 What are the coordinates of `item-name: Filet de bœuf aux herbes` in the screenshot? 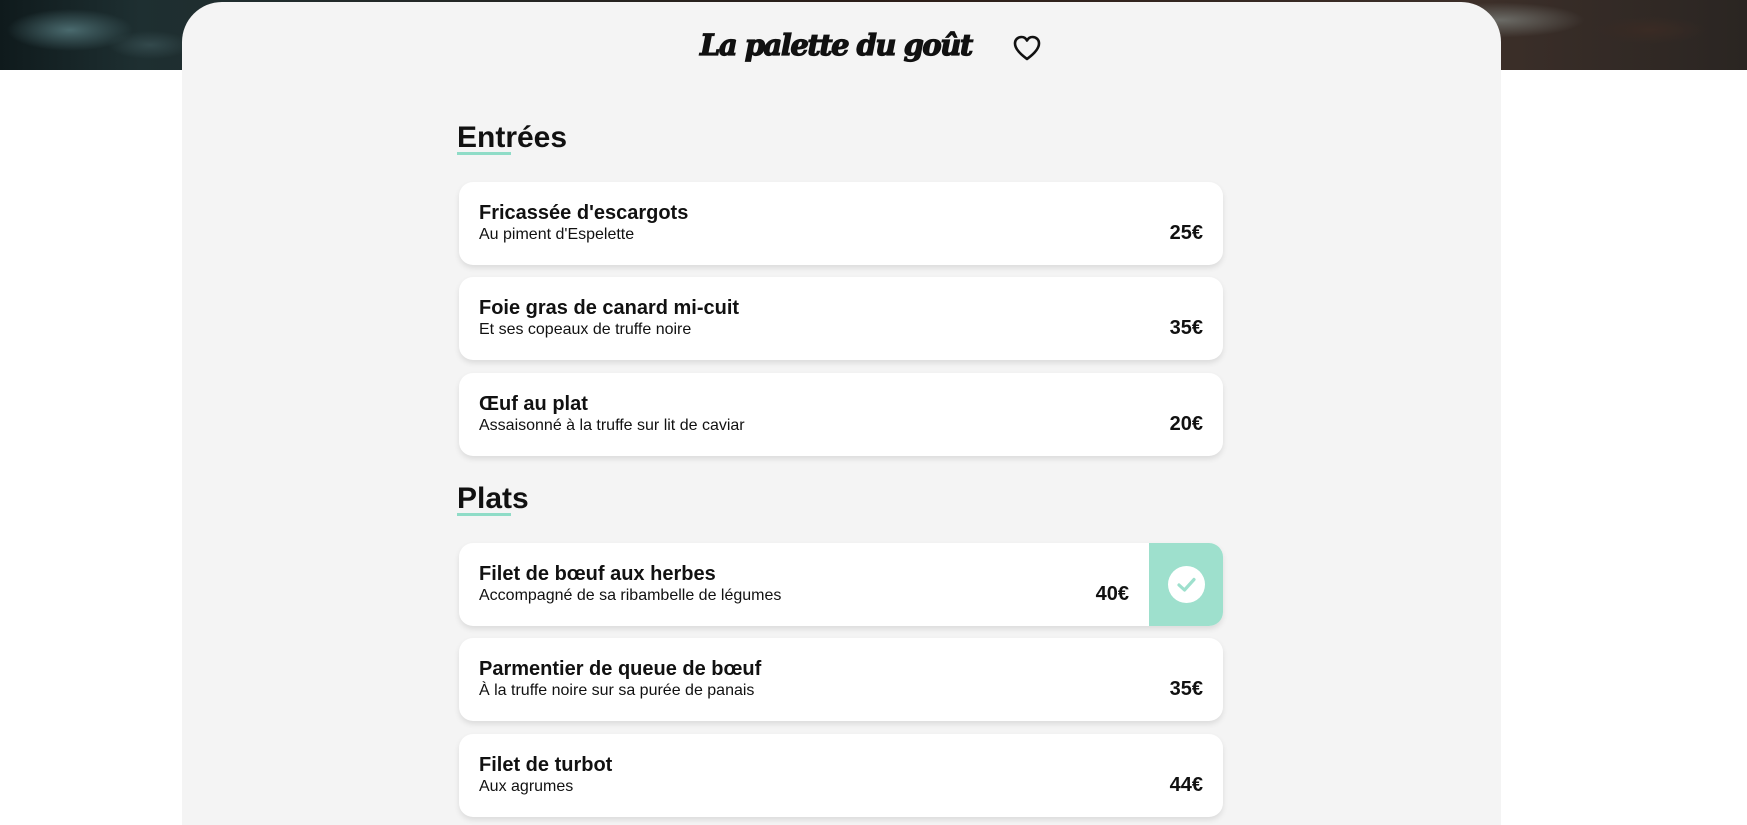 It's located at (597, 574).